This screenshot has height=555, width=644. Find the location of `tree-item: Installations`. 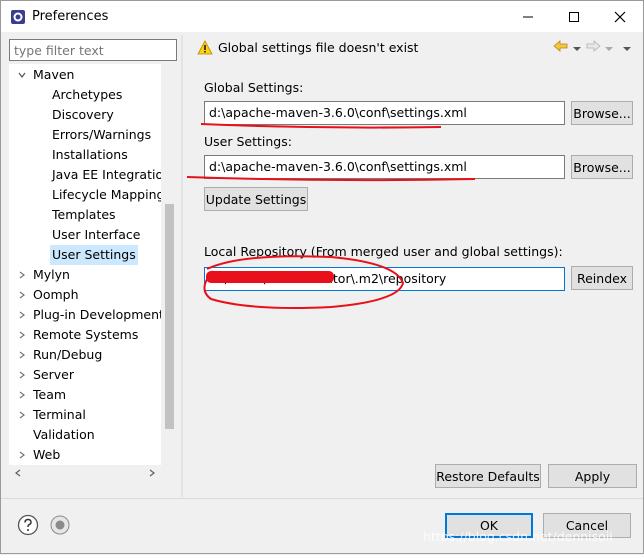

tree-item: Installations is located at coordinates (90, 155).